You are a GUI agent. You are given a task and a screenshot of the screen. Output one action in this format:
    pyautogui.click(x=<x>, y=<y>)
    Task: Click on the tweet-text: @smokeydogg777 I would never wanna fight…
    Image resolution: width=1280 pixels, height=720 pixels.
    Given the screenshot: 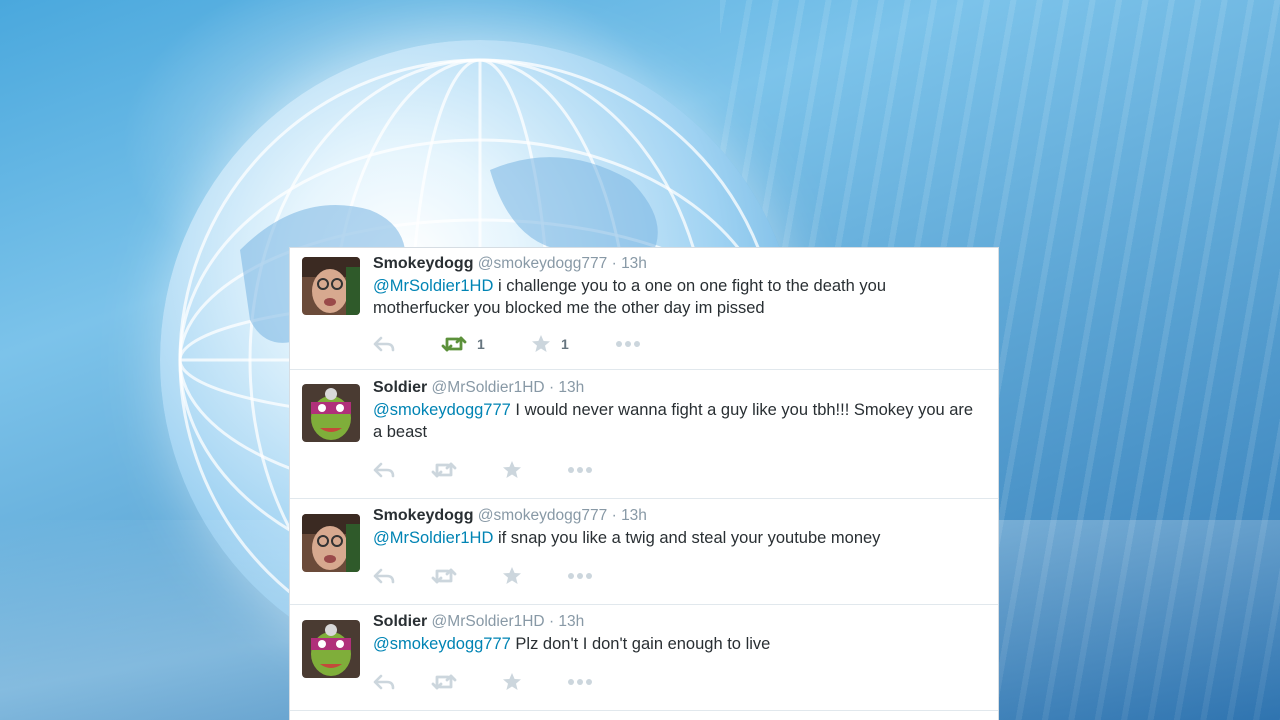 What is the action you would take?
    pyautogui.click(x=677, y=421)
    